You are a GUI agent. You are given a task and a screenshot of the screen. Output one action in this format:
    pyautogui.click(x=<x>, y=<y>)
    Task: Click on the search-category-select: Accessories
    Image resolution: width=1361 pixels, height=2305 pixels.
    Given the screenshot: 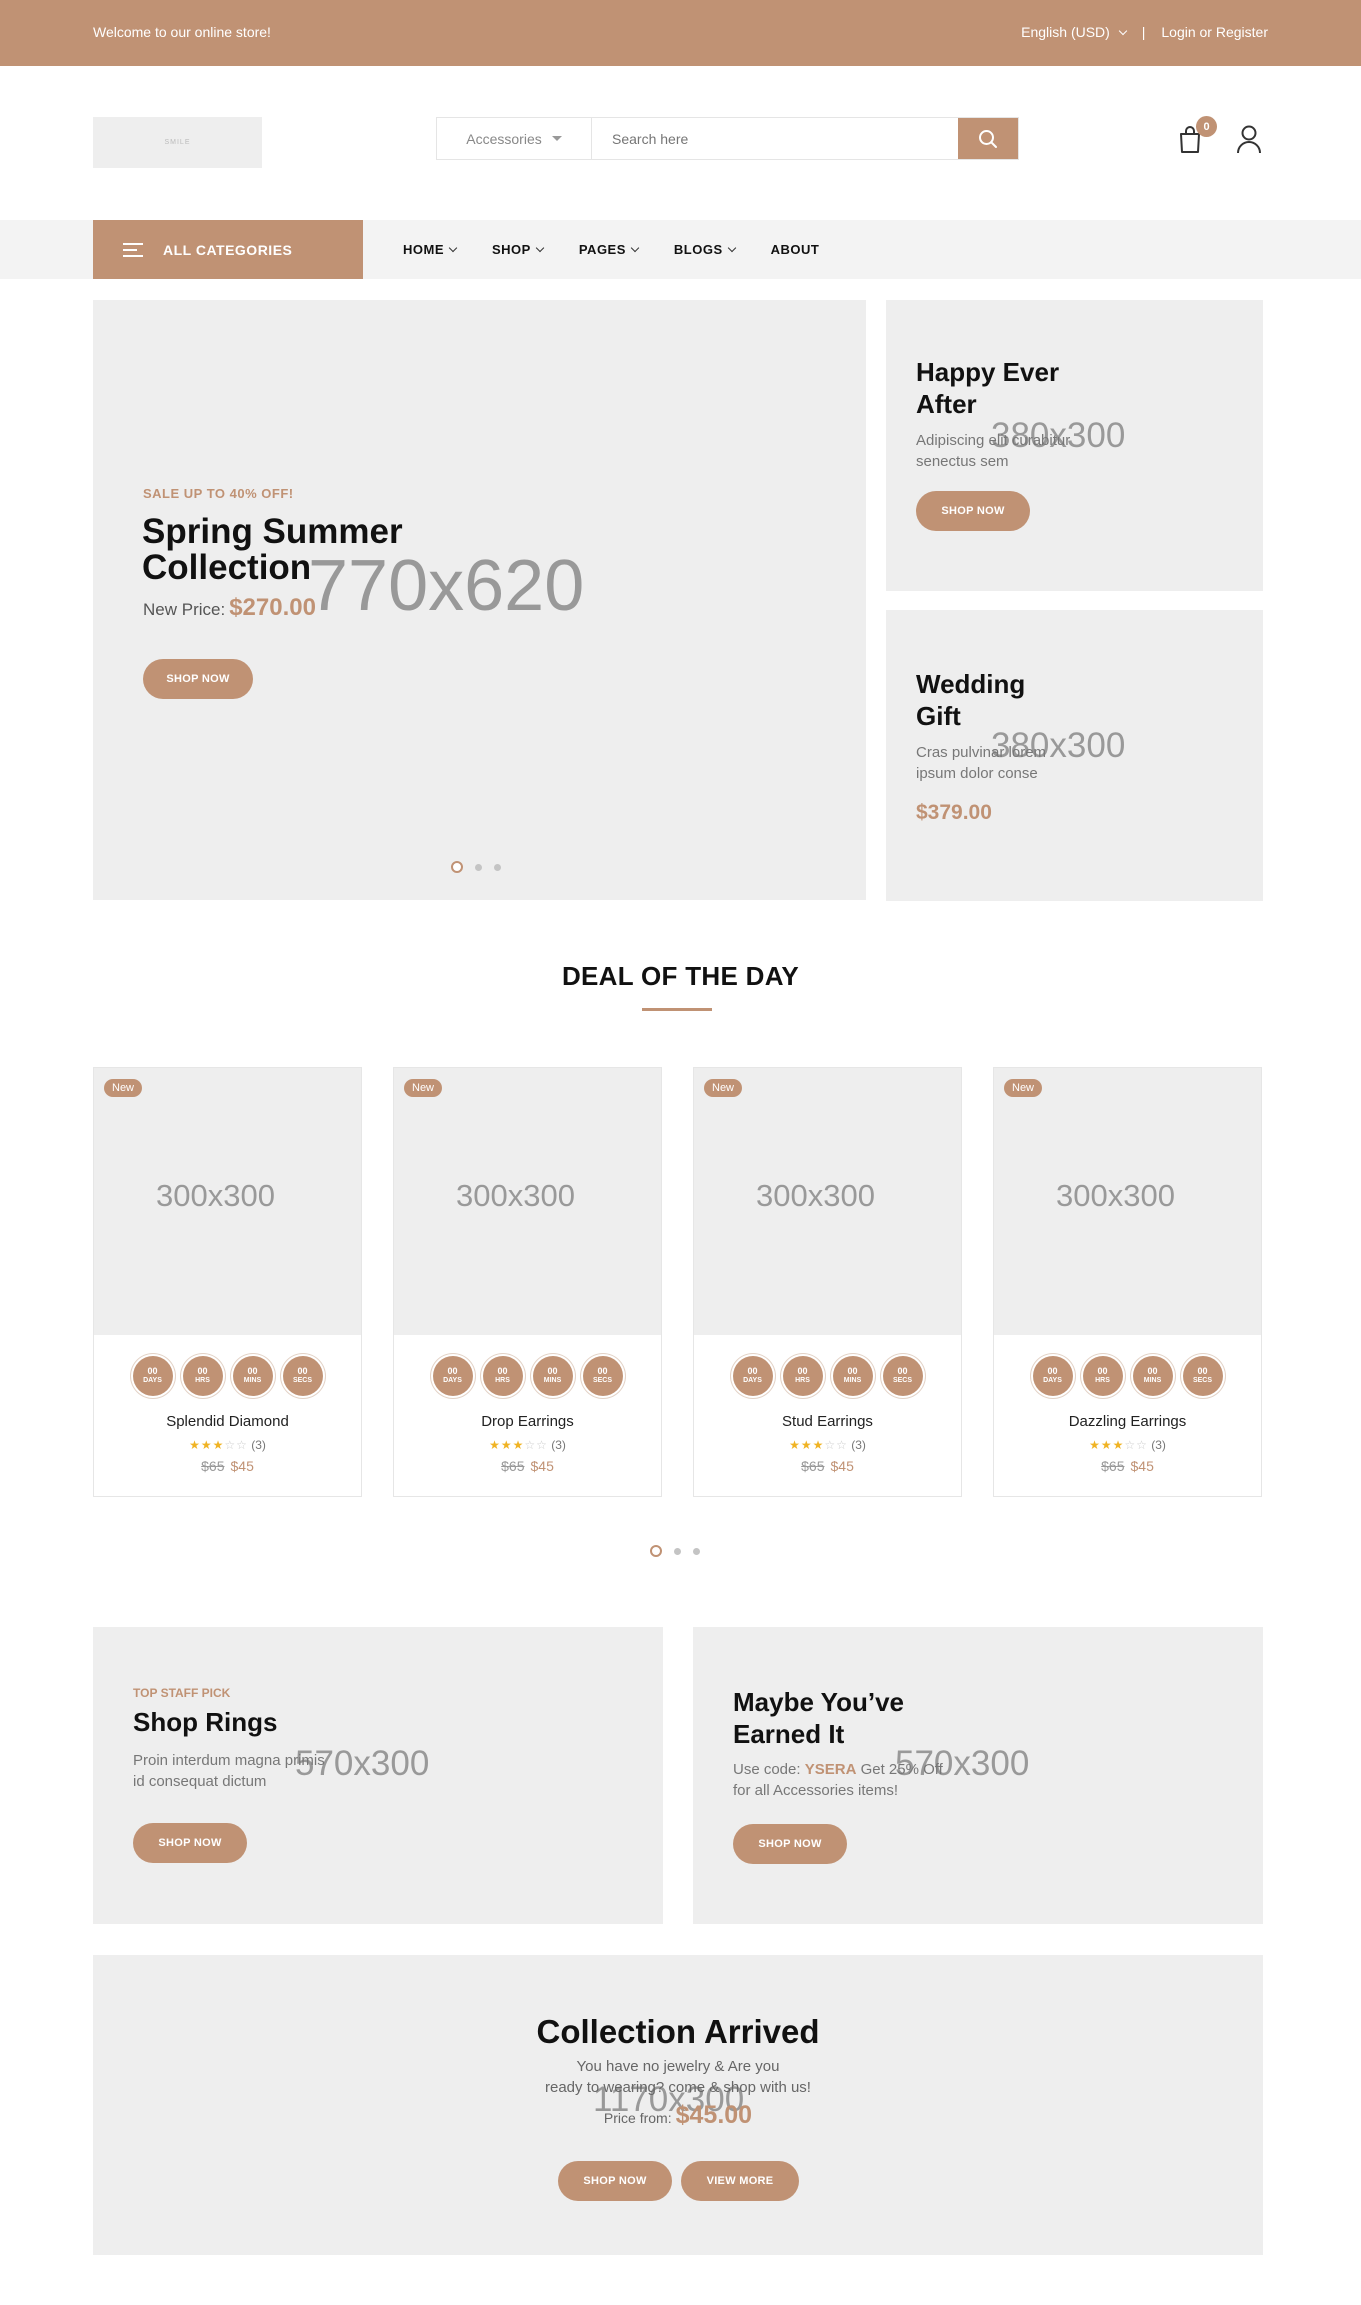 What is the action you would take?
    pyautogui.click(x=514, y=138)
    